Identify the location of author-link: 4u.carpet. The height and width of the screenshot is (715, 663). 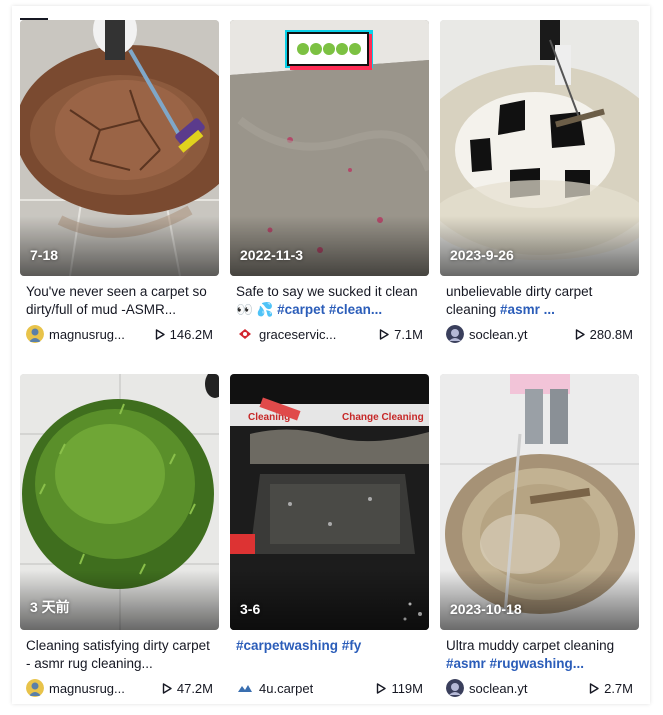
(274, 688).